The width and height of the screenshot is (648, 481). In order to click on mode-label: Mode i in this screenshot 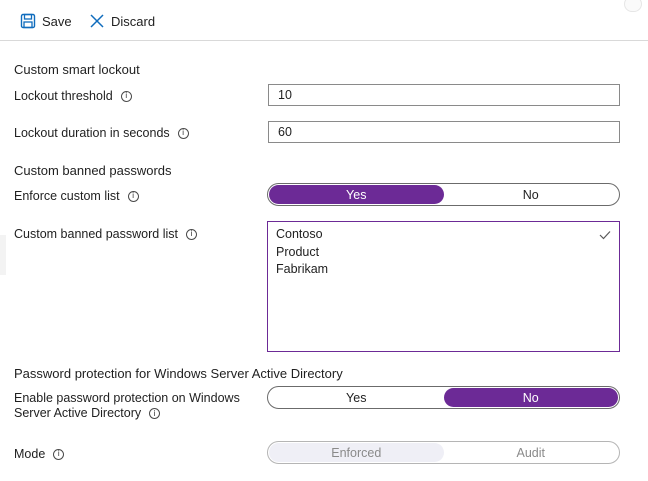, I will do `click(39, 454)`.